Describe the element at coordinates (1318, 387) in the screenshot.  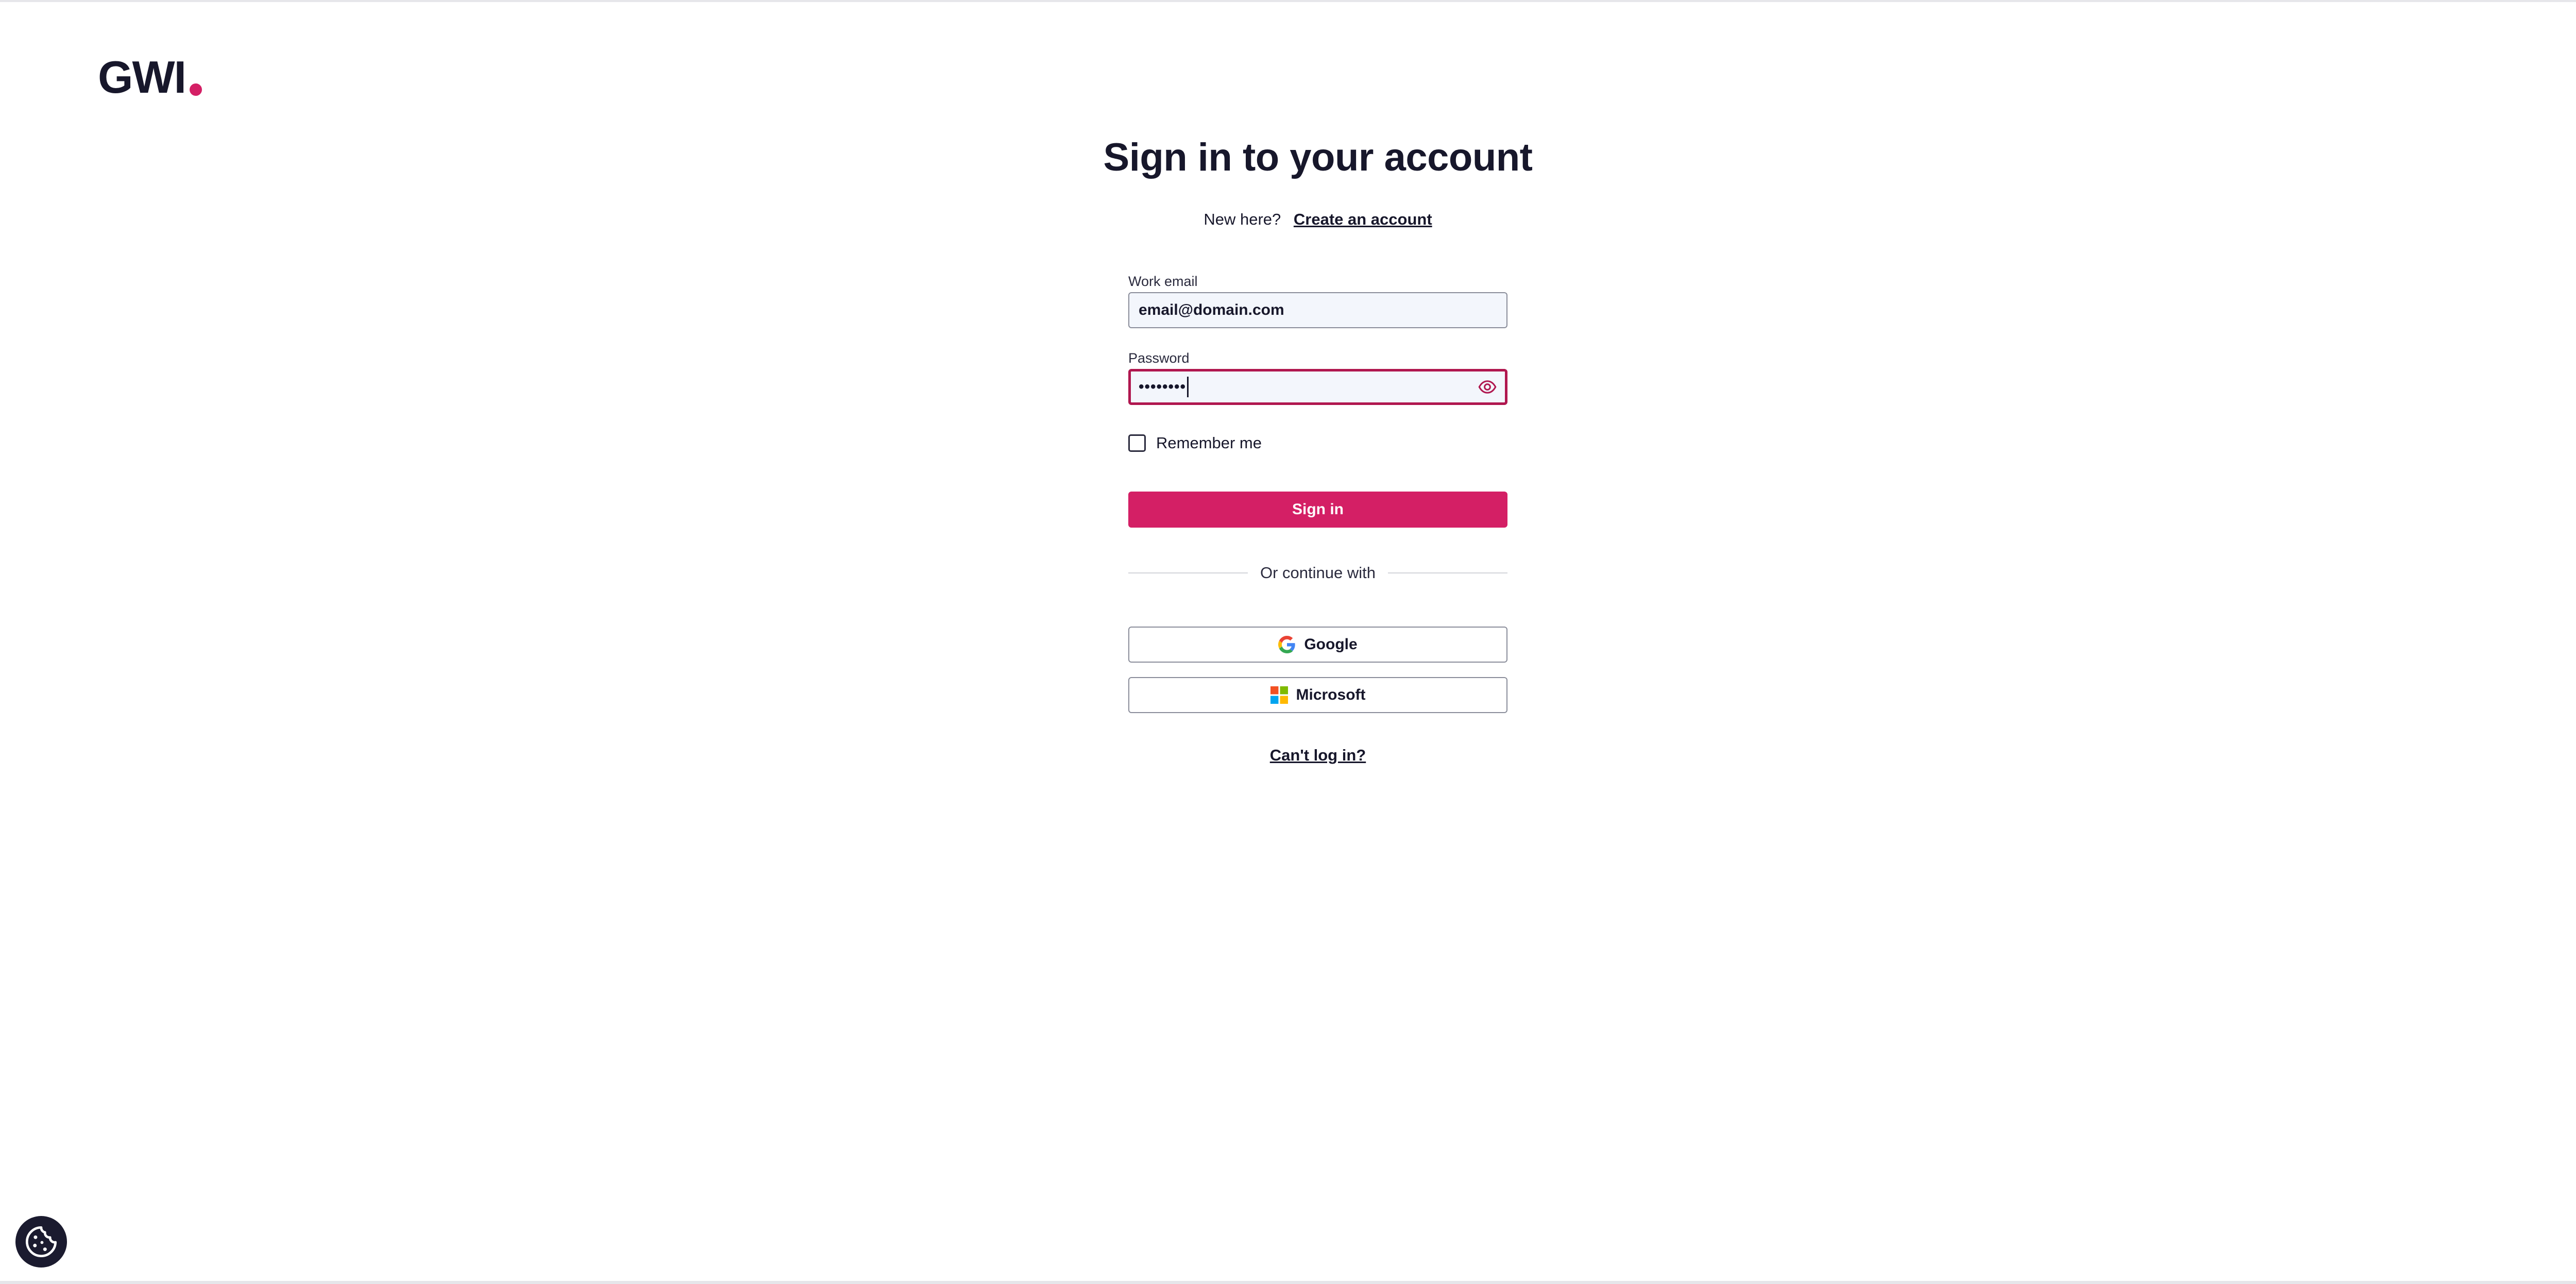
I see `password-field: ••••••••` at that location.